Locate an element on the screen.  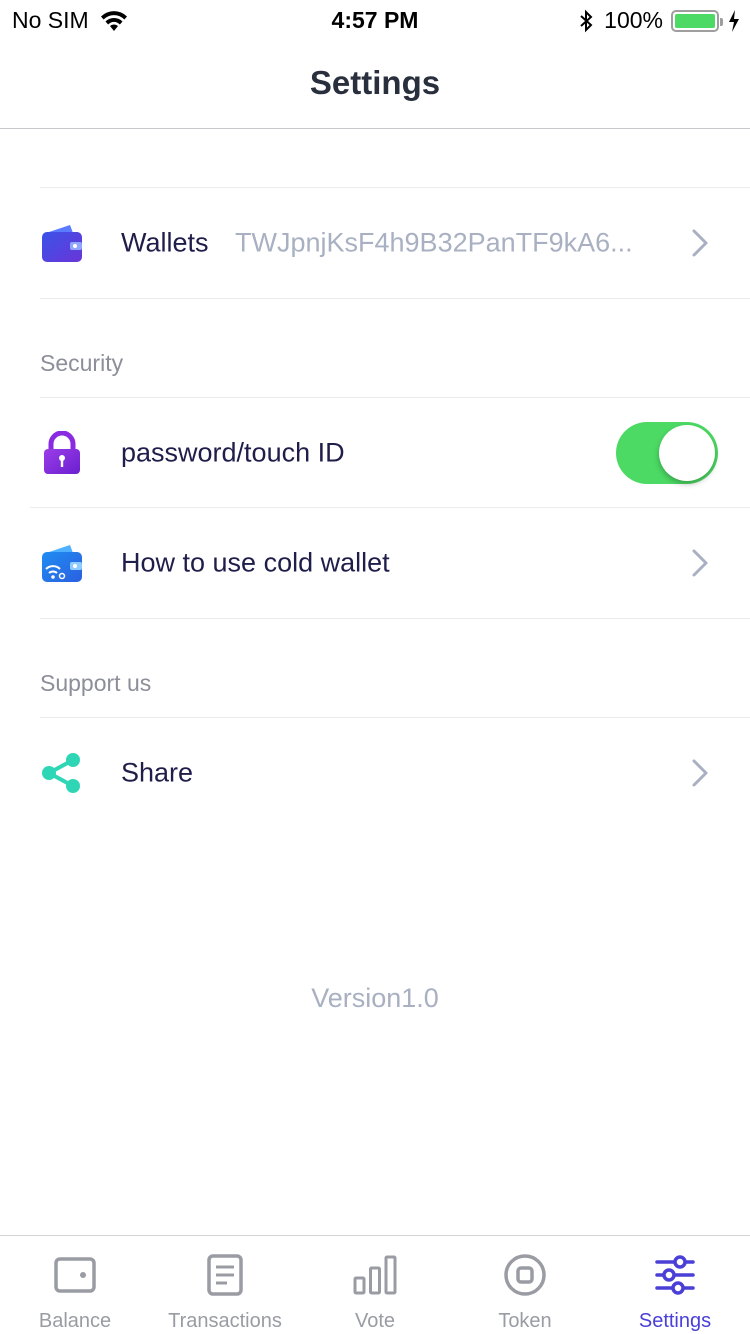
status-bar: No SIM 4:57 PM 100% is located at coordinates (375, 20).